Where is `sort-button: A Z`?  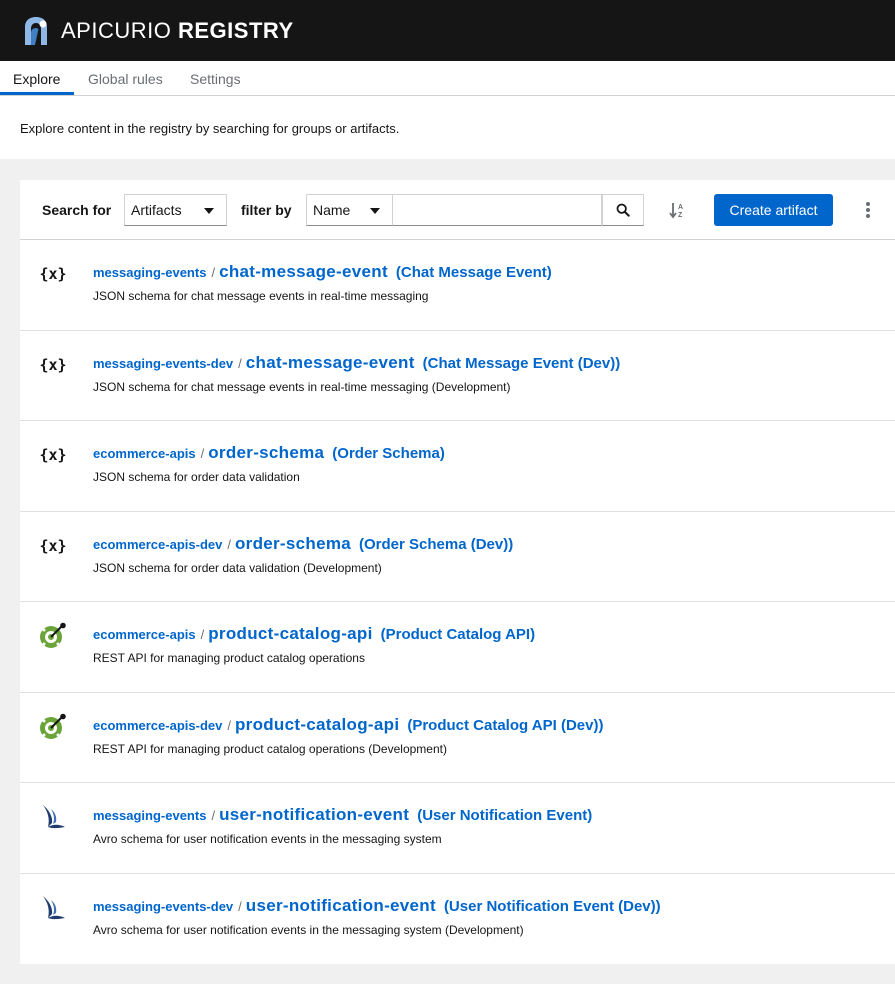
sort-button: A Z is located at coordinates (678, 210).